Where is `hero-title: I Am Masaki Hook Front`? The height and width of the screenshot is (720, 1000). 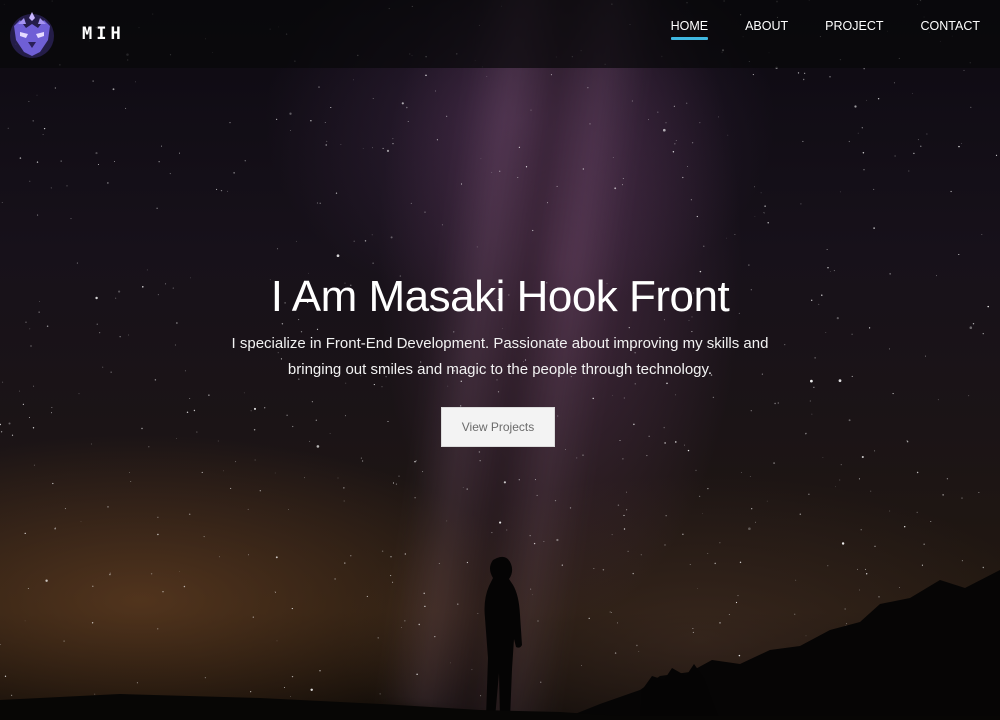
hero-title: I Am Masaki Hook Front is located at coordinates (500, 296).